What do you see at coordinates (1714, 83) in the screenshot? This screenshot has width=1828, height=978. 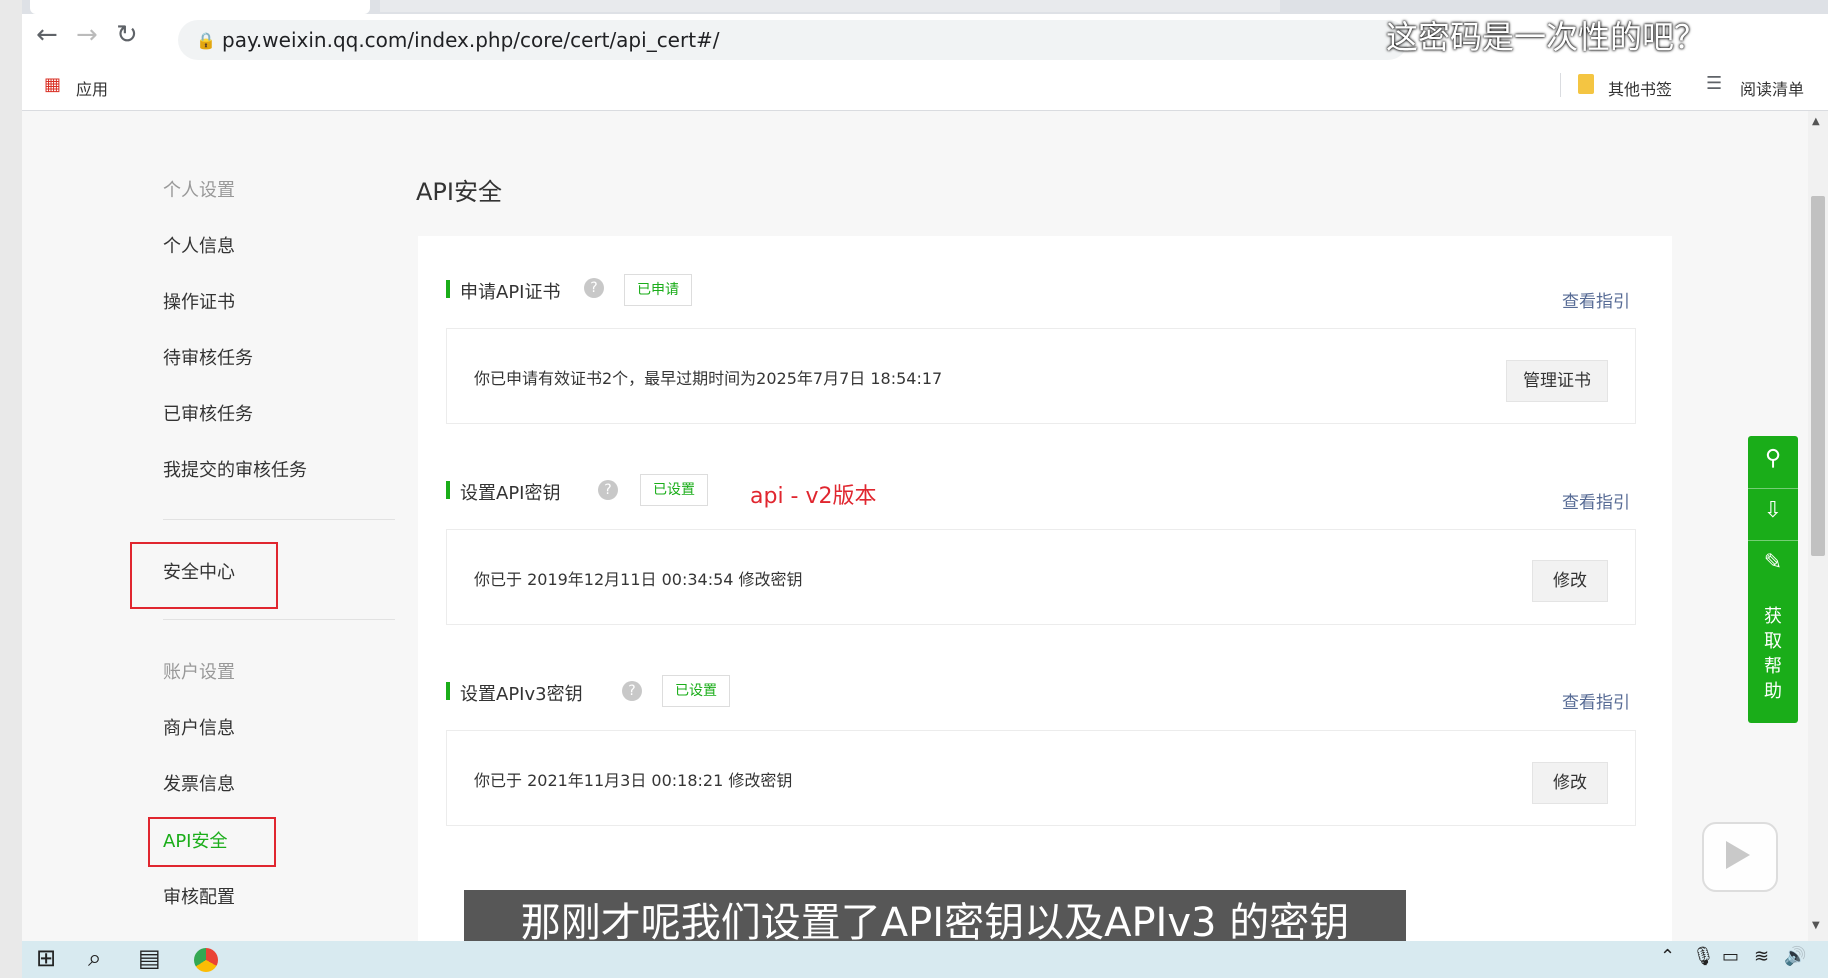 I see `reading-list-icon: ☰` at bounding box center [1714, 83].